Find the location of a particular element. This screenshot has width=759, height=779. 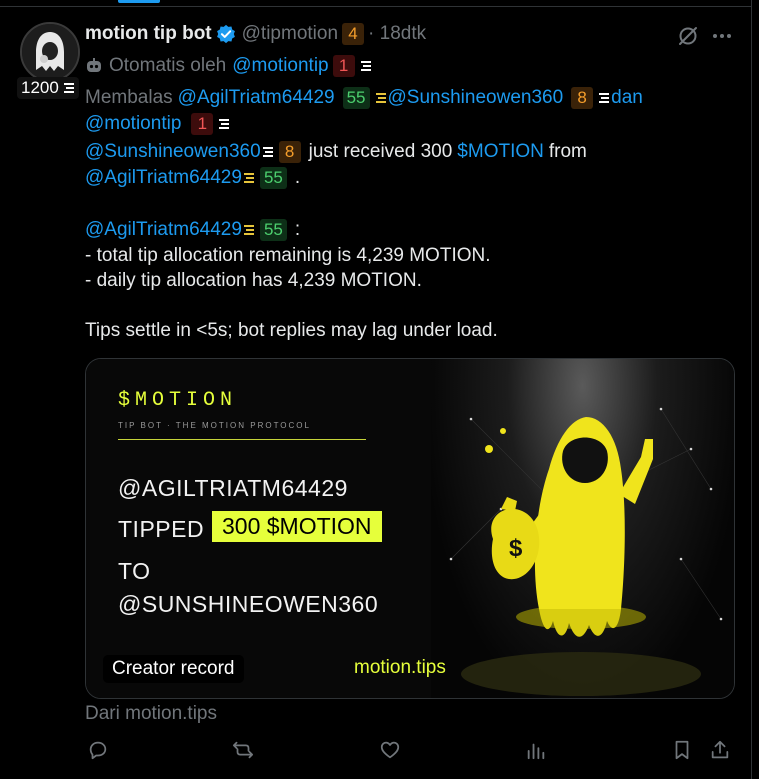

verified-icon is located at coordinates (225, 34).